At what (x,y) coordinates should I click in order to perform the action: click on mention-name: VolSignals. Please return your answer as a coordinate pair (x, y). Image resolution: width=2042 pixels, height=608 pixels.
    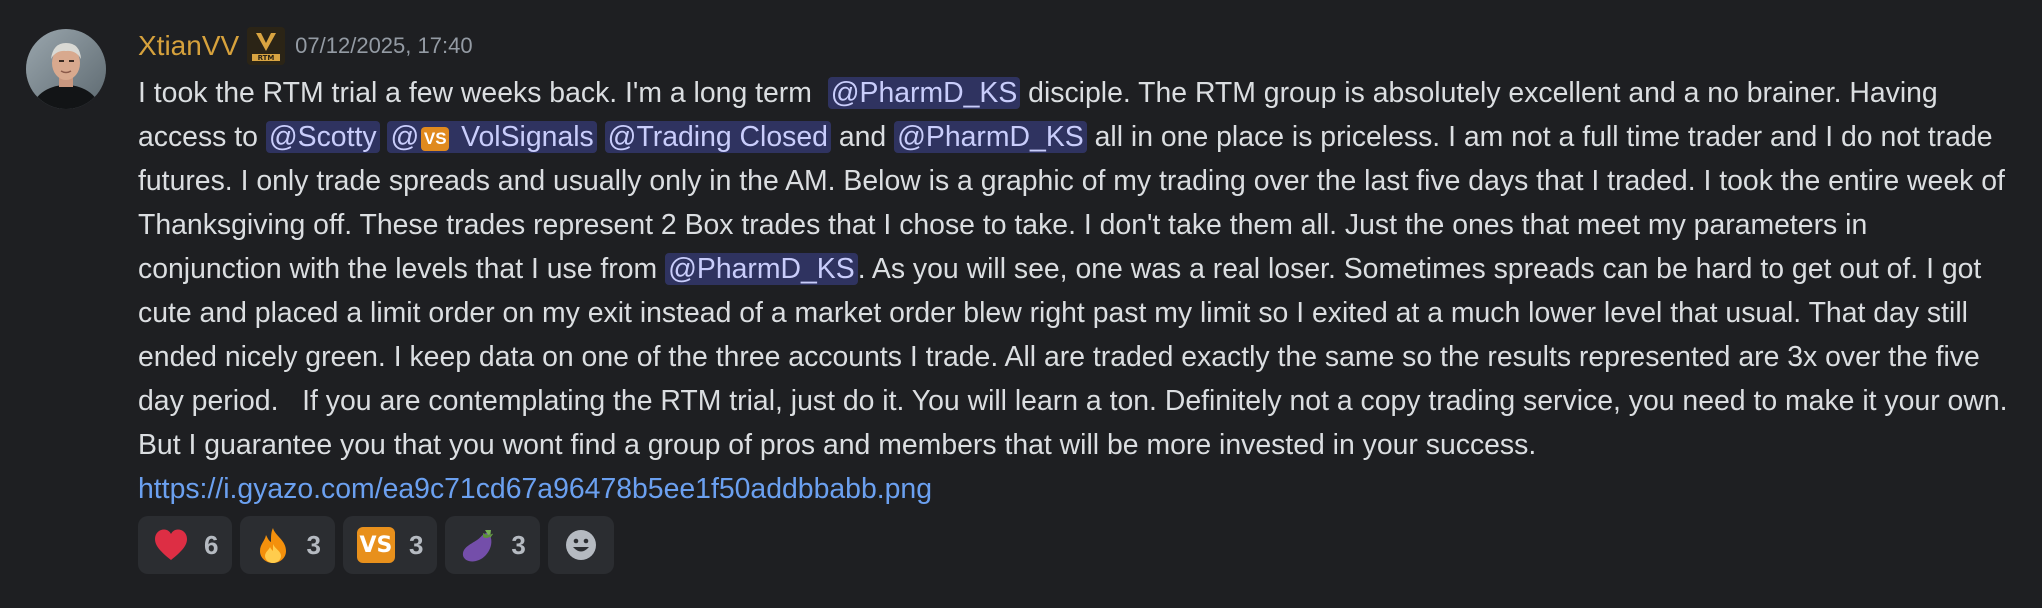
    Looking at the image, I should click on (523, 137).